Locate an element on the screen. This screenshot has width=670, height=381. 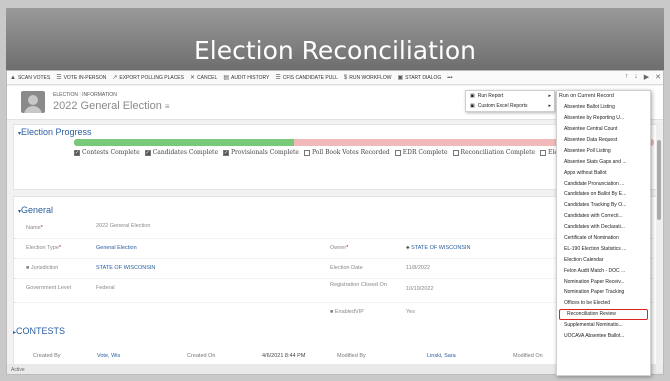
report-menu-item: Absentee Central Count is located at coordinates (603, 129).